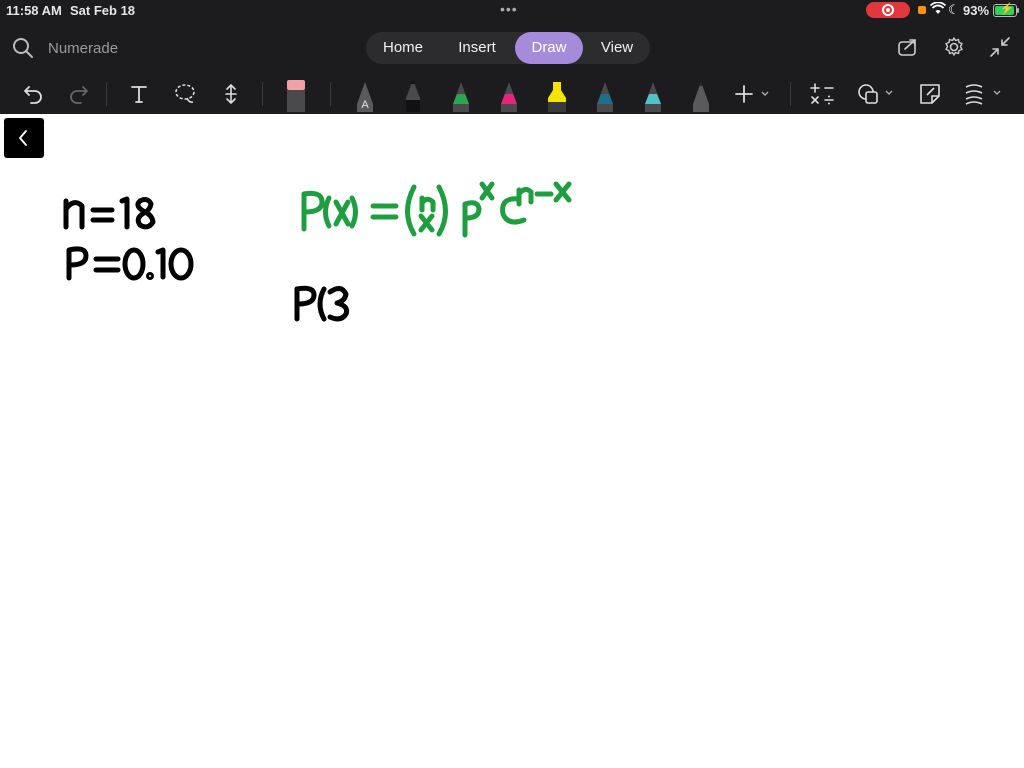 The height and width of the screenshot is (768, 1024). What do you see at coordinates (231, 94) in the screenshot?
I see `insert-space-icon` at bounding box center [231, 94].